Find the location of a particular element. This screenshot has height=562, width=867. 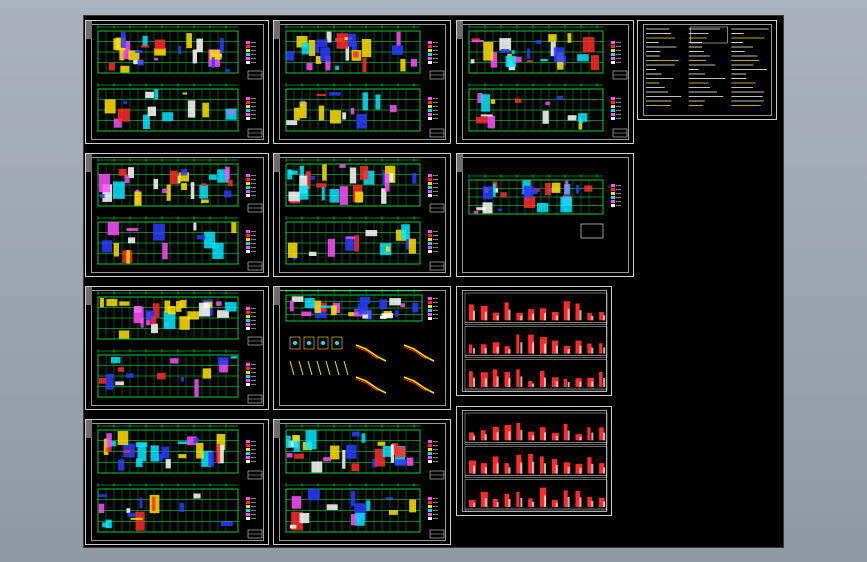

drawing-sheet-plan-r2c3 is located at coordinates (545, 215).